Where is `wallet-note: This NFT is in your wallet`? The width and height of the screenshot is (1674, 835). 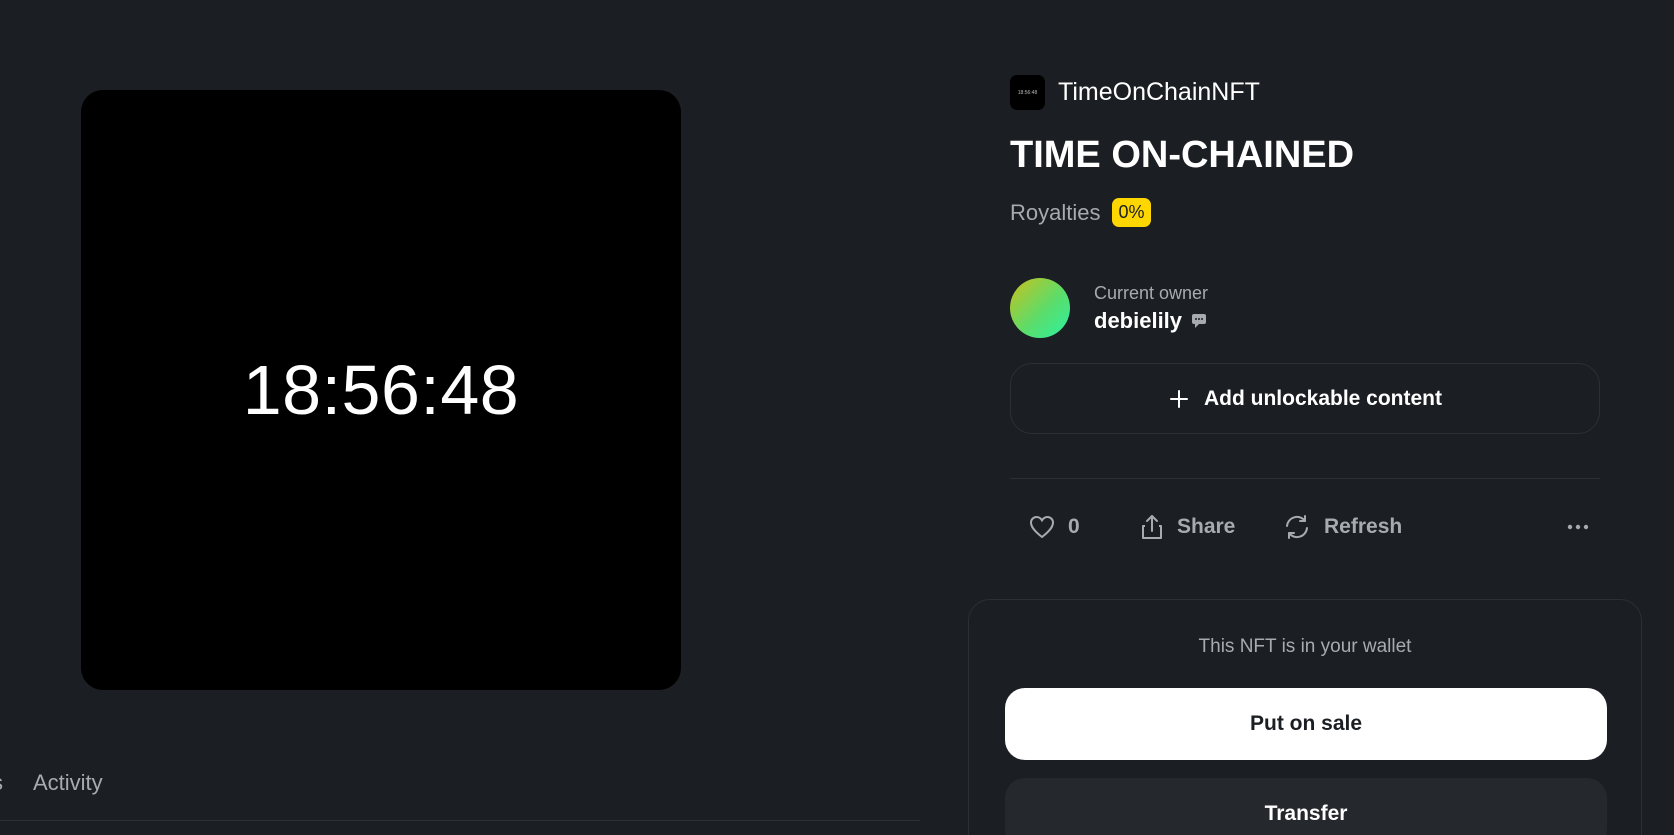
wallet-note: This NFT is in your wallet is located at coordinates (1305, 646).